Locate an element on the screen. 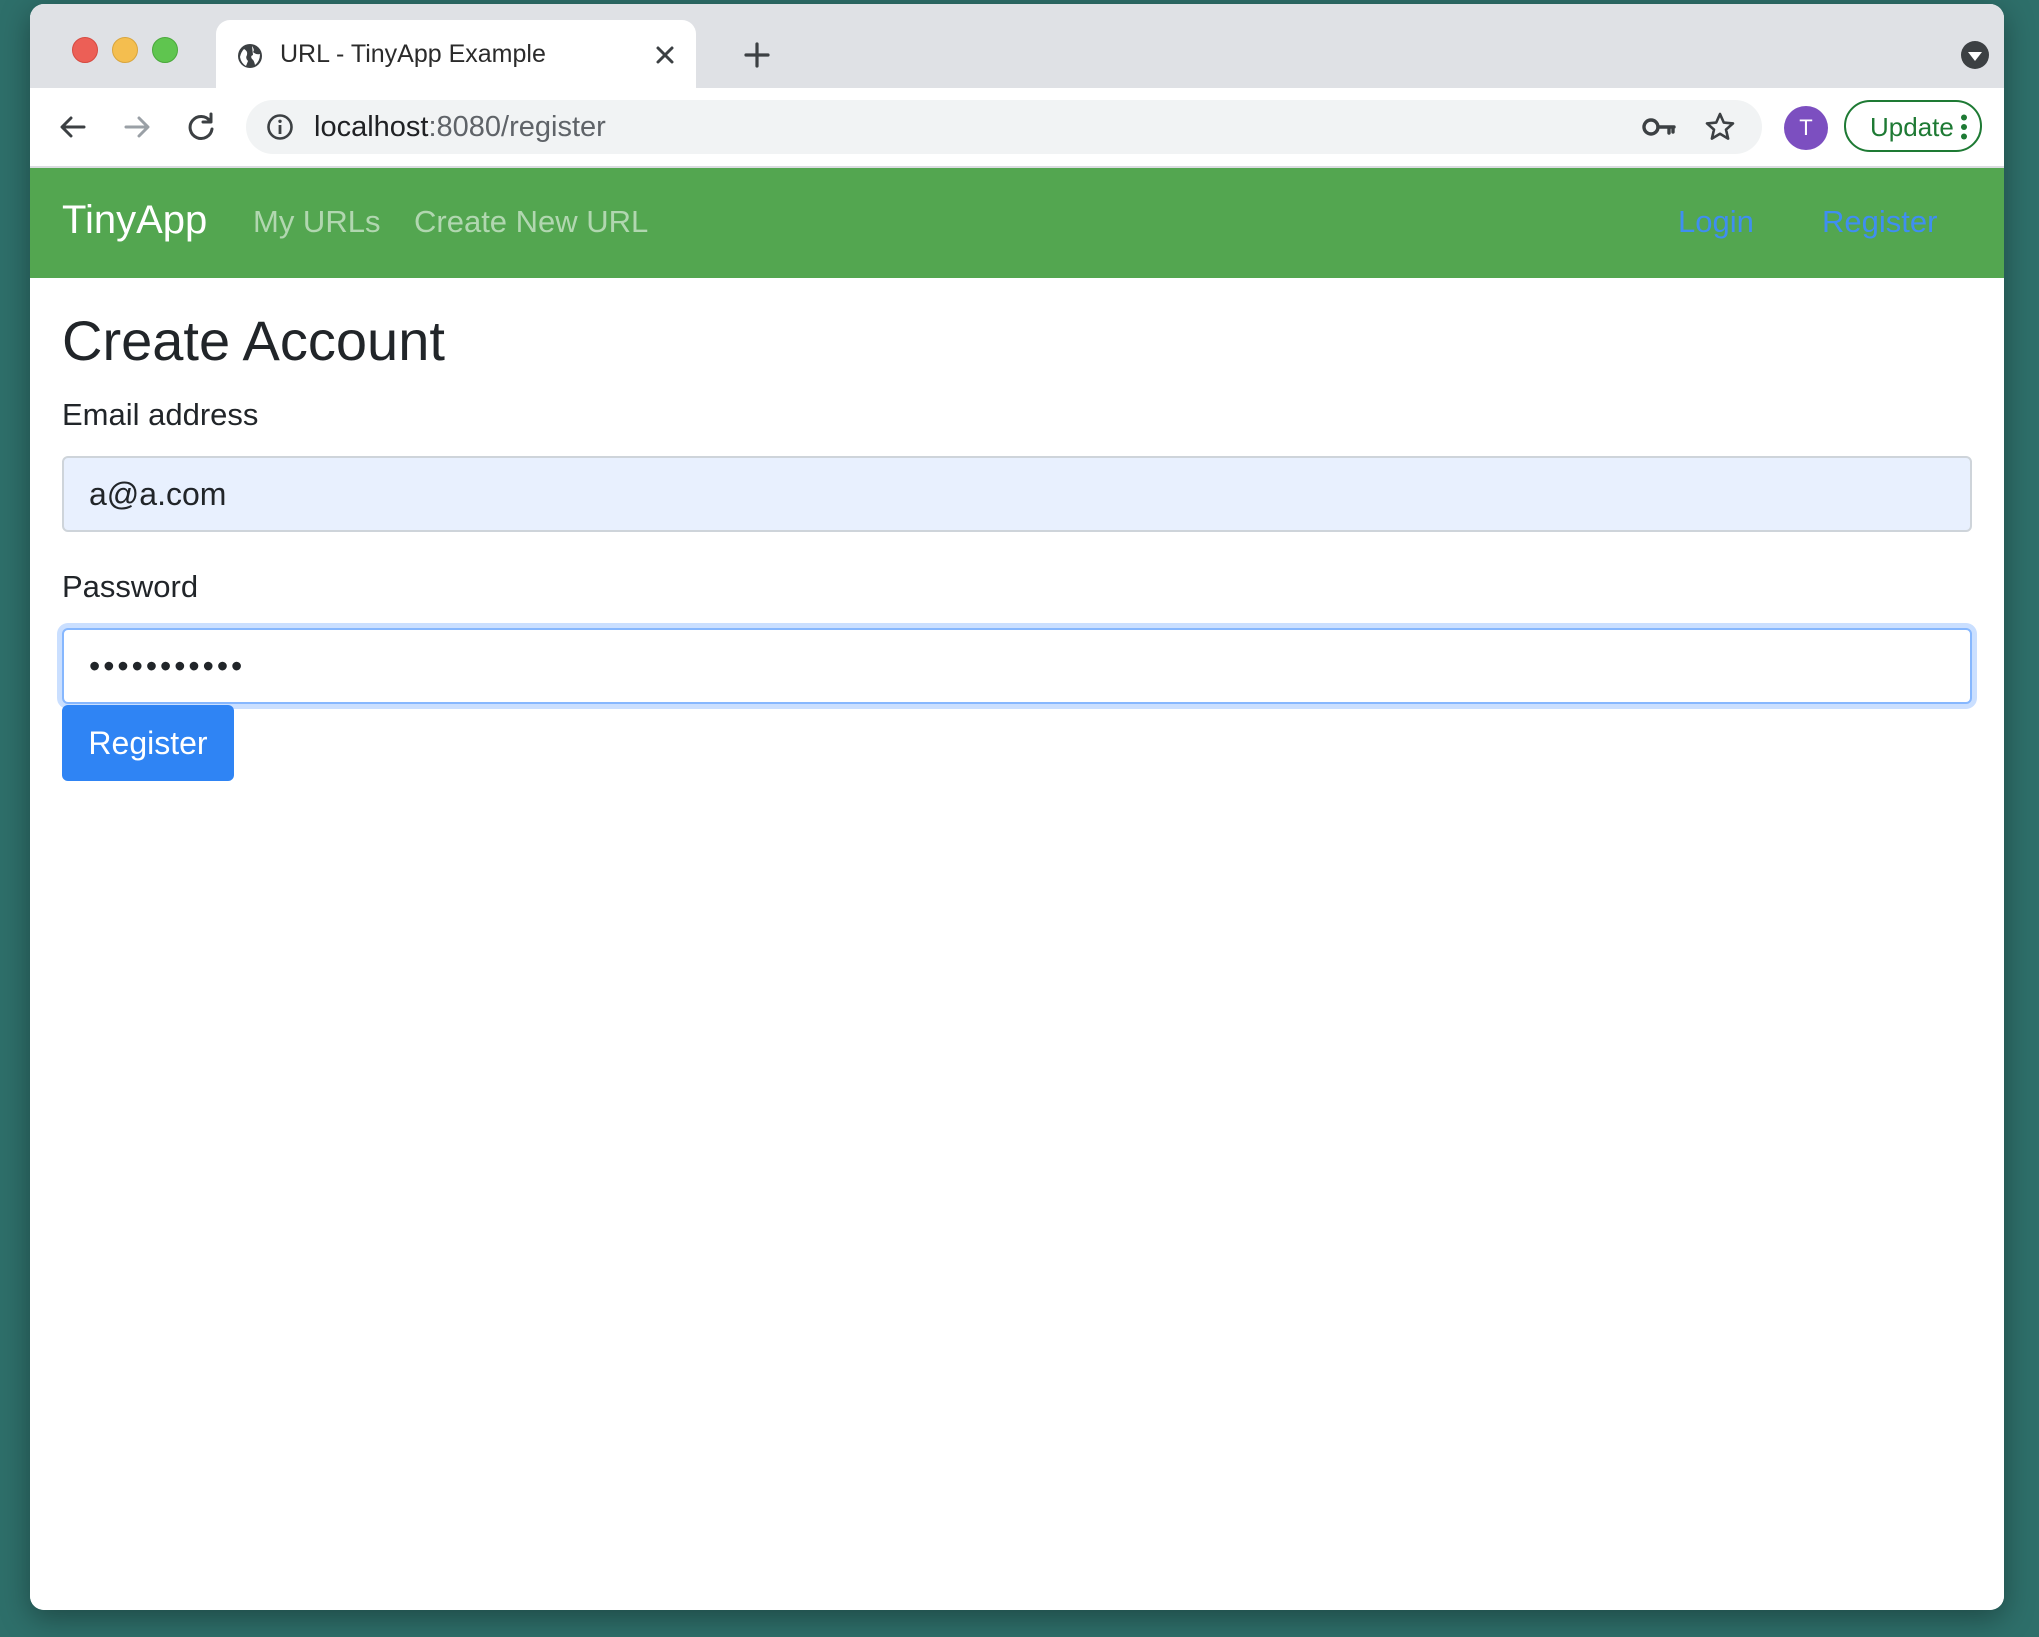 The height and width of the screenshot is (1637, 2039). browser-toolbar: localhost:8080/register T Update is located at coordinates (1017, 128).